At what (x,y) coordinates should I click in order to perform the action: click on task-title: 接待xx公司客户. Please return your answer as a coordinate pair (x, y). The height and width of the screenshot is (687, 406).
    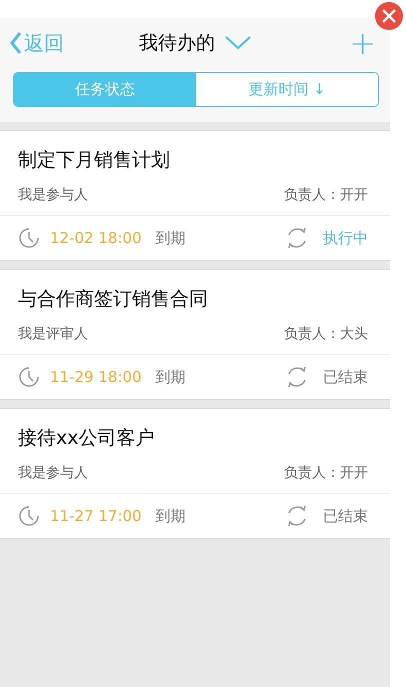
    Looking at the image, I should click on (87, 438).